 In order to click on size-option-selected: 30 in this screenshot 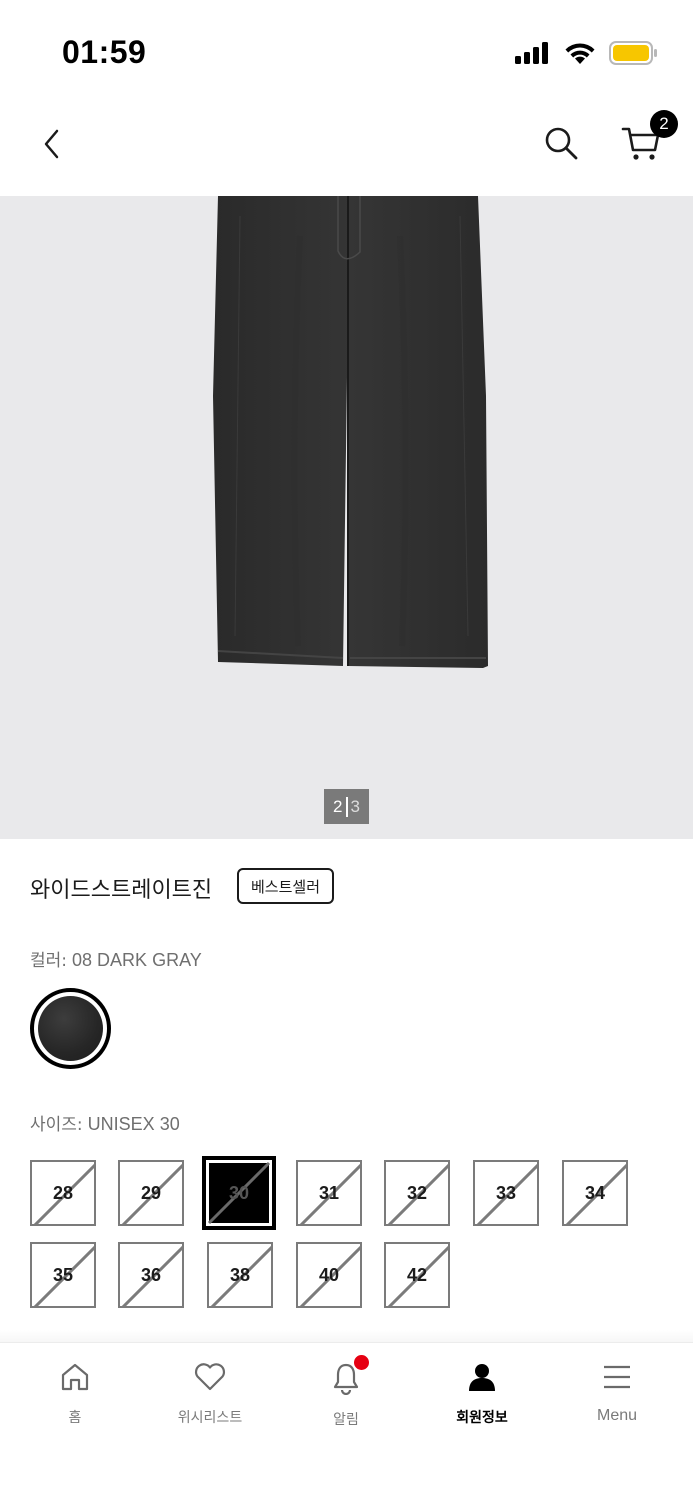, I will do `click(239, 1193)`.